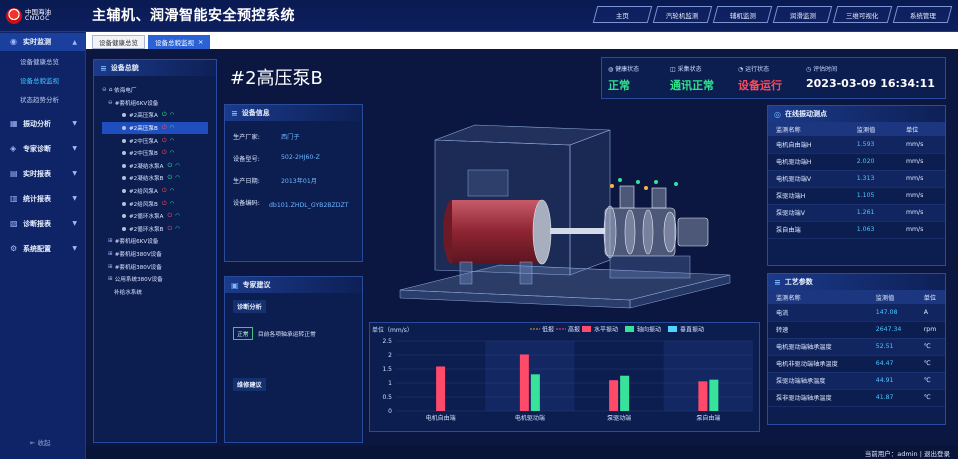 Image resolution: width=958 pixels, height=459 pixels. Describe the element at coordinates (159, 166) in the screenshot. I see `tree-pump: #2凝结水泵A ⏻ ◠` at that location.